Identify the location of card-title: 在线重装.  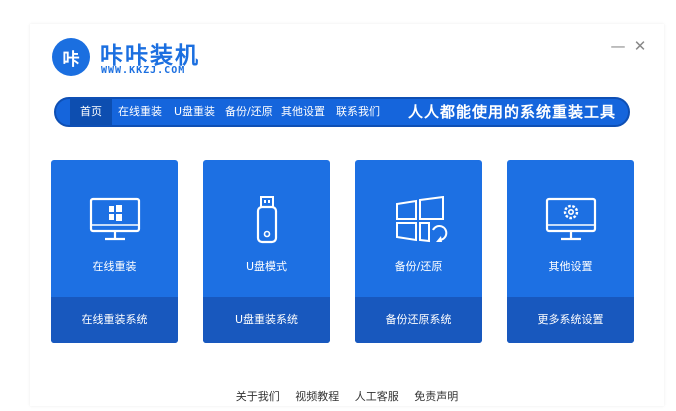
(114, 266).